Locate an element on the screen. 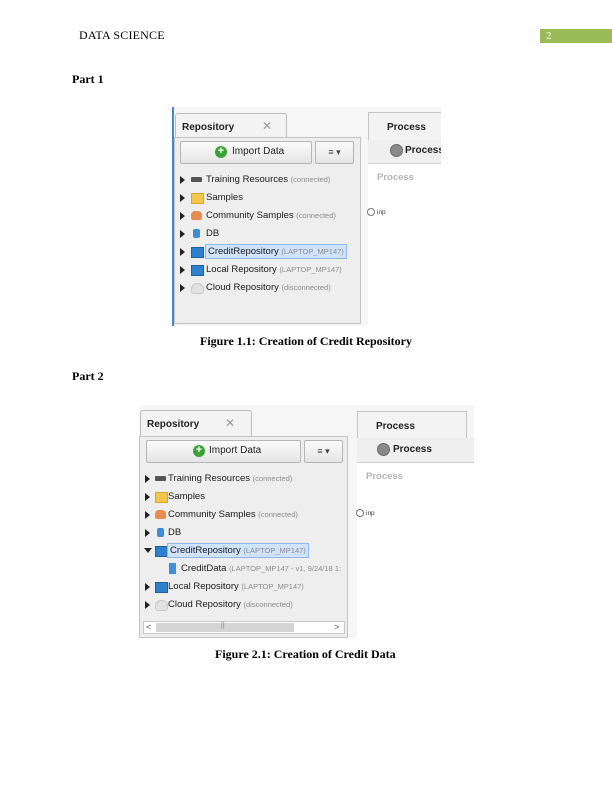 The image size is (612, 792). process-gear-icon is located at coordinates (383, 449).